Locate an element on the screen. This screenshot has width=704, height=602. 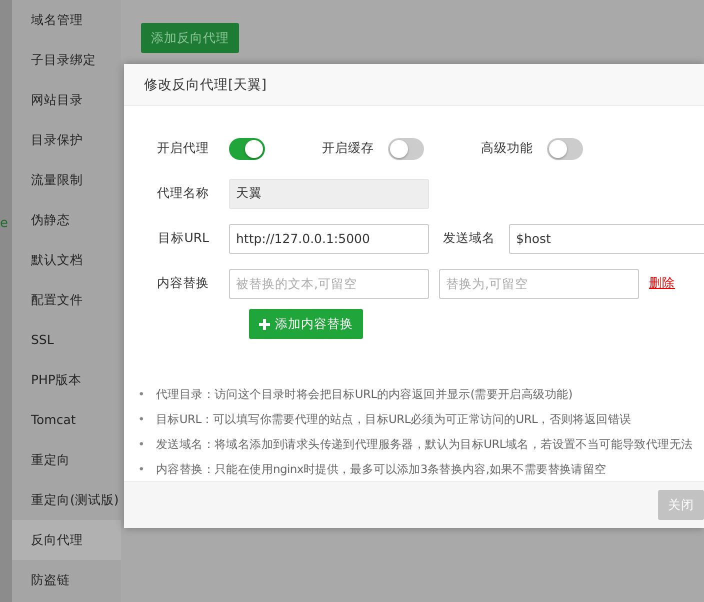
sidebar-item: 伪静态 is located at coordinates (66, 220).